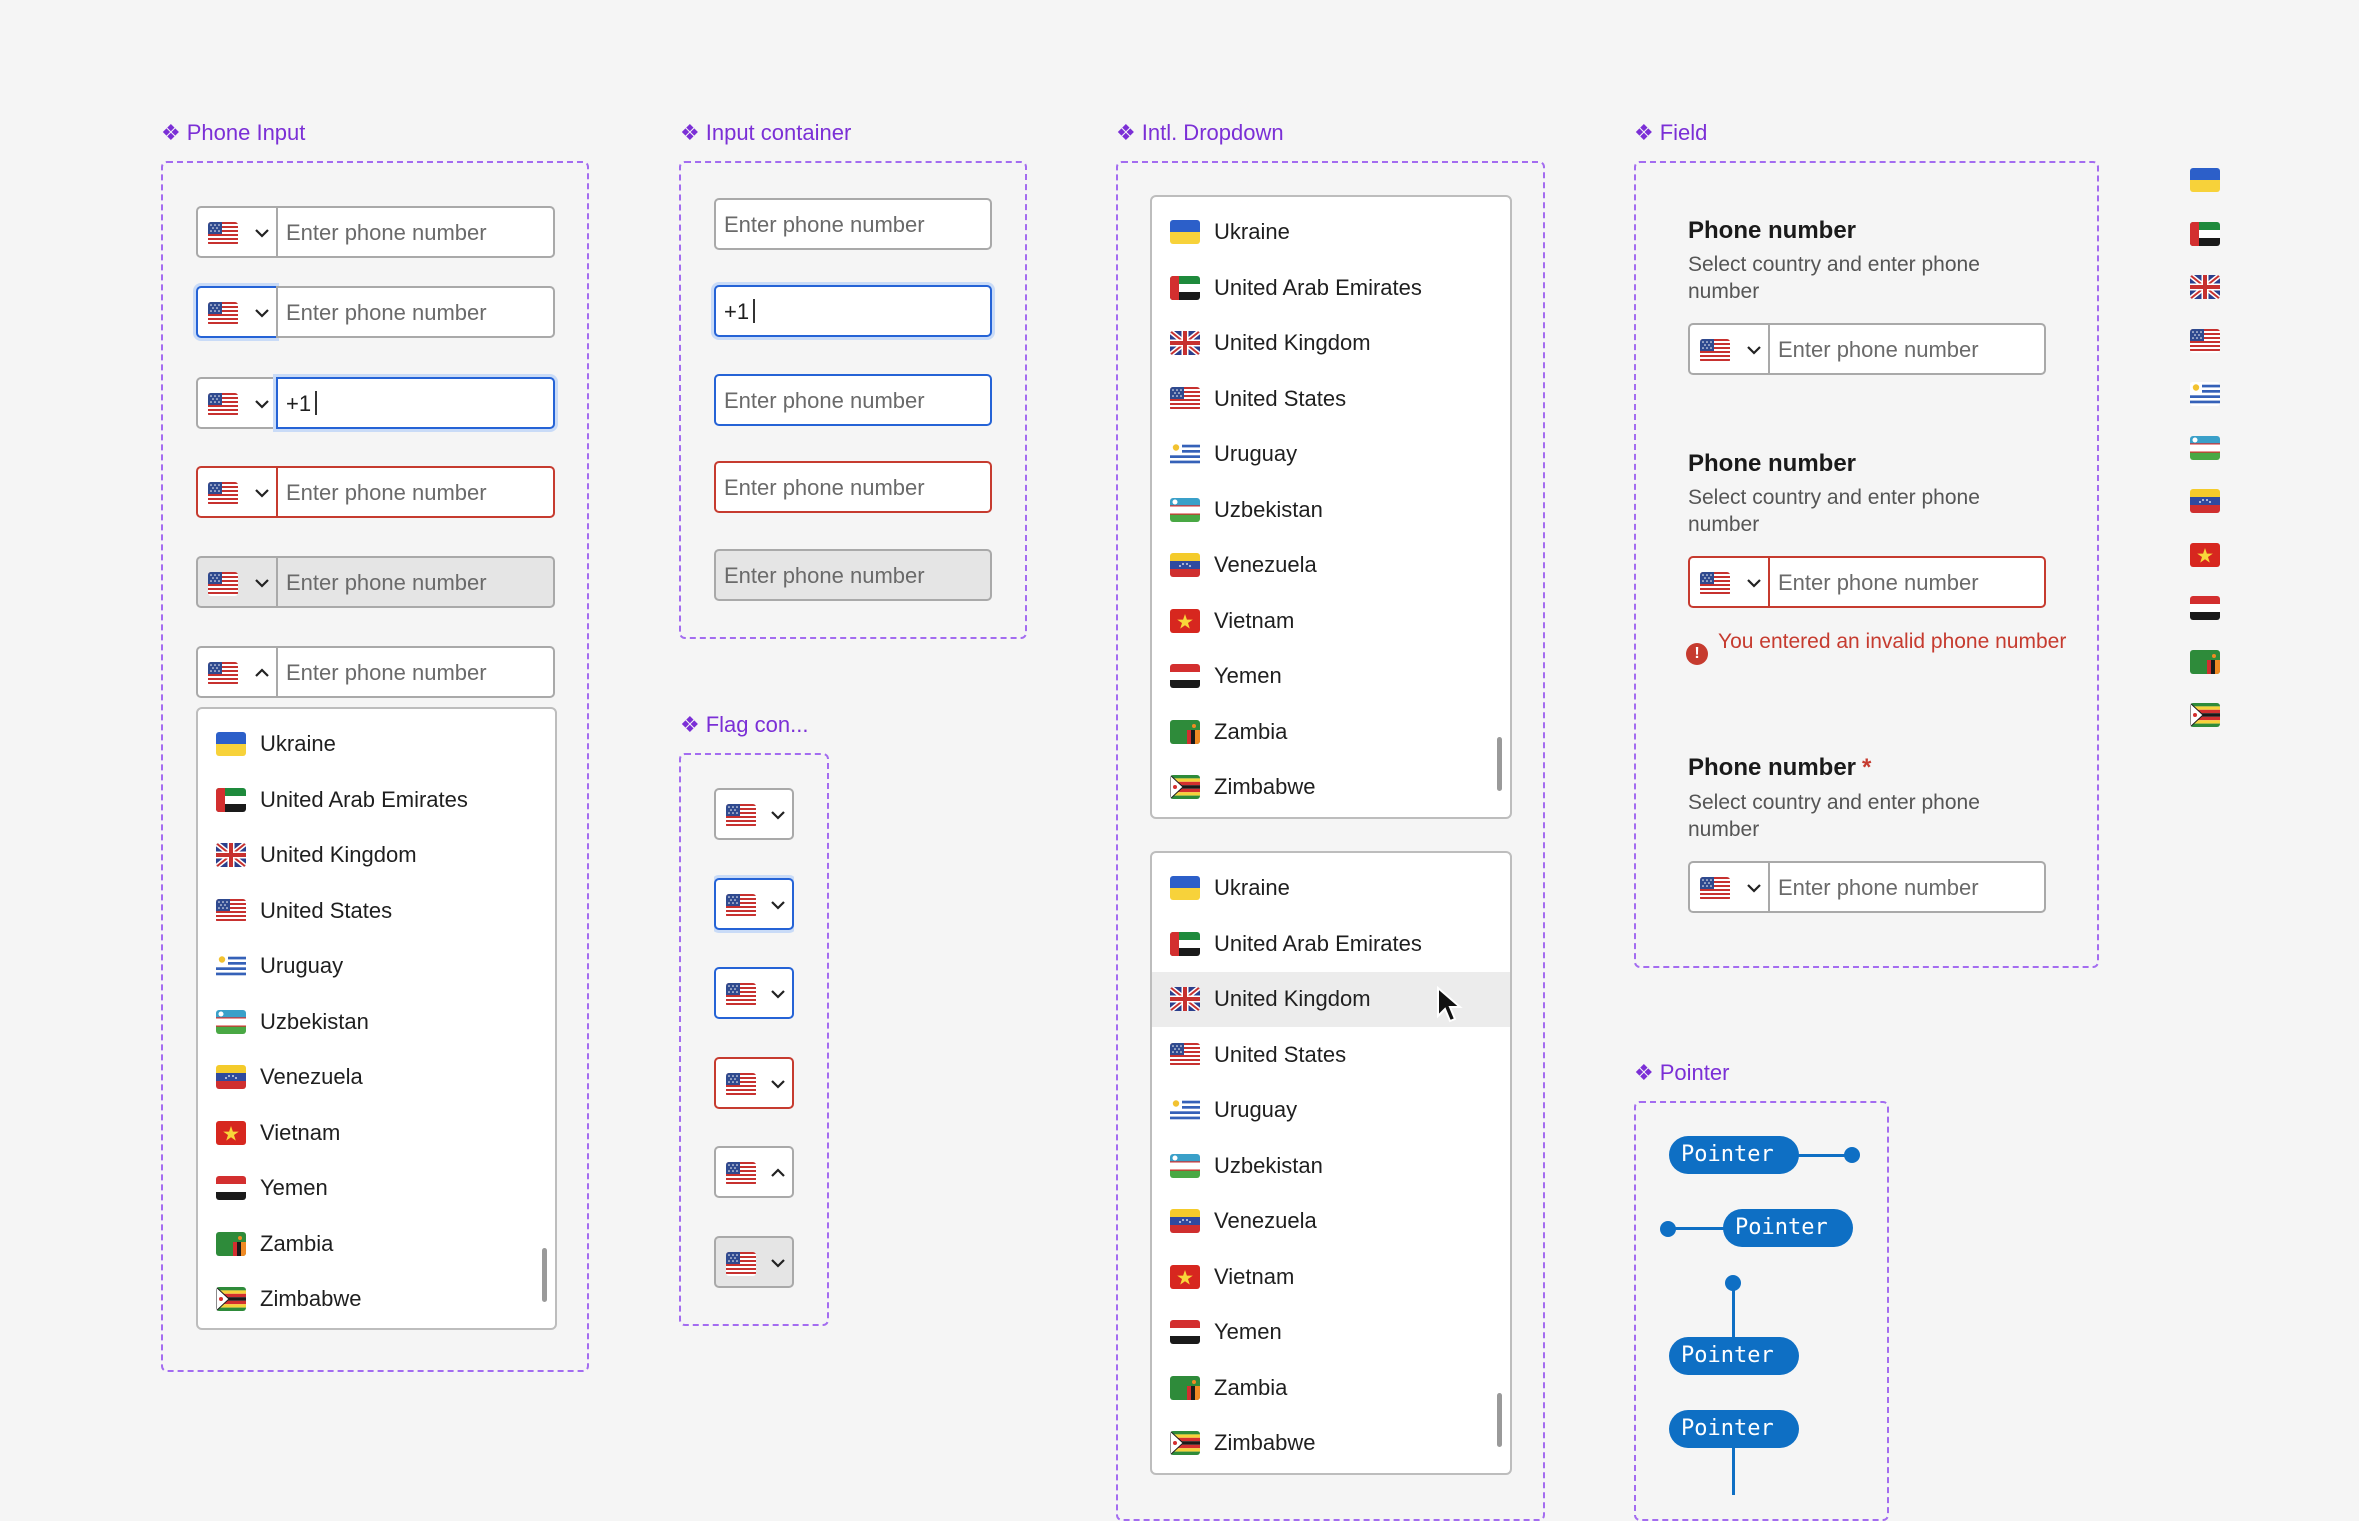 The image size is (2359, 1521). What do you see at coordinates (754, 1040) in the screenshot?
I see `flag-container-clip` at bounding box center [754, 1040].